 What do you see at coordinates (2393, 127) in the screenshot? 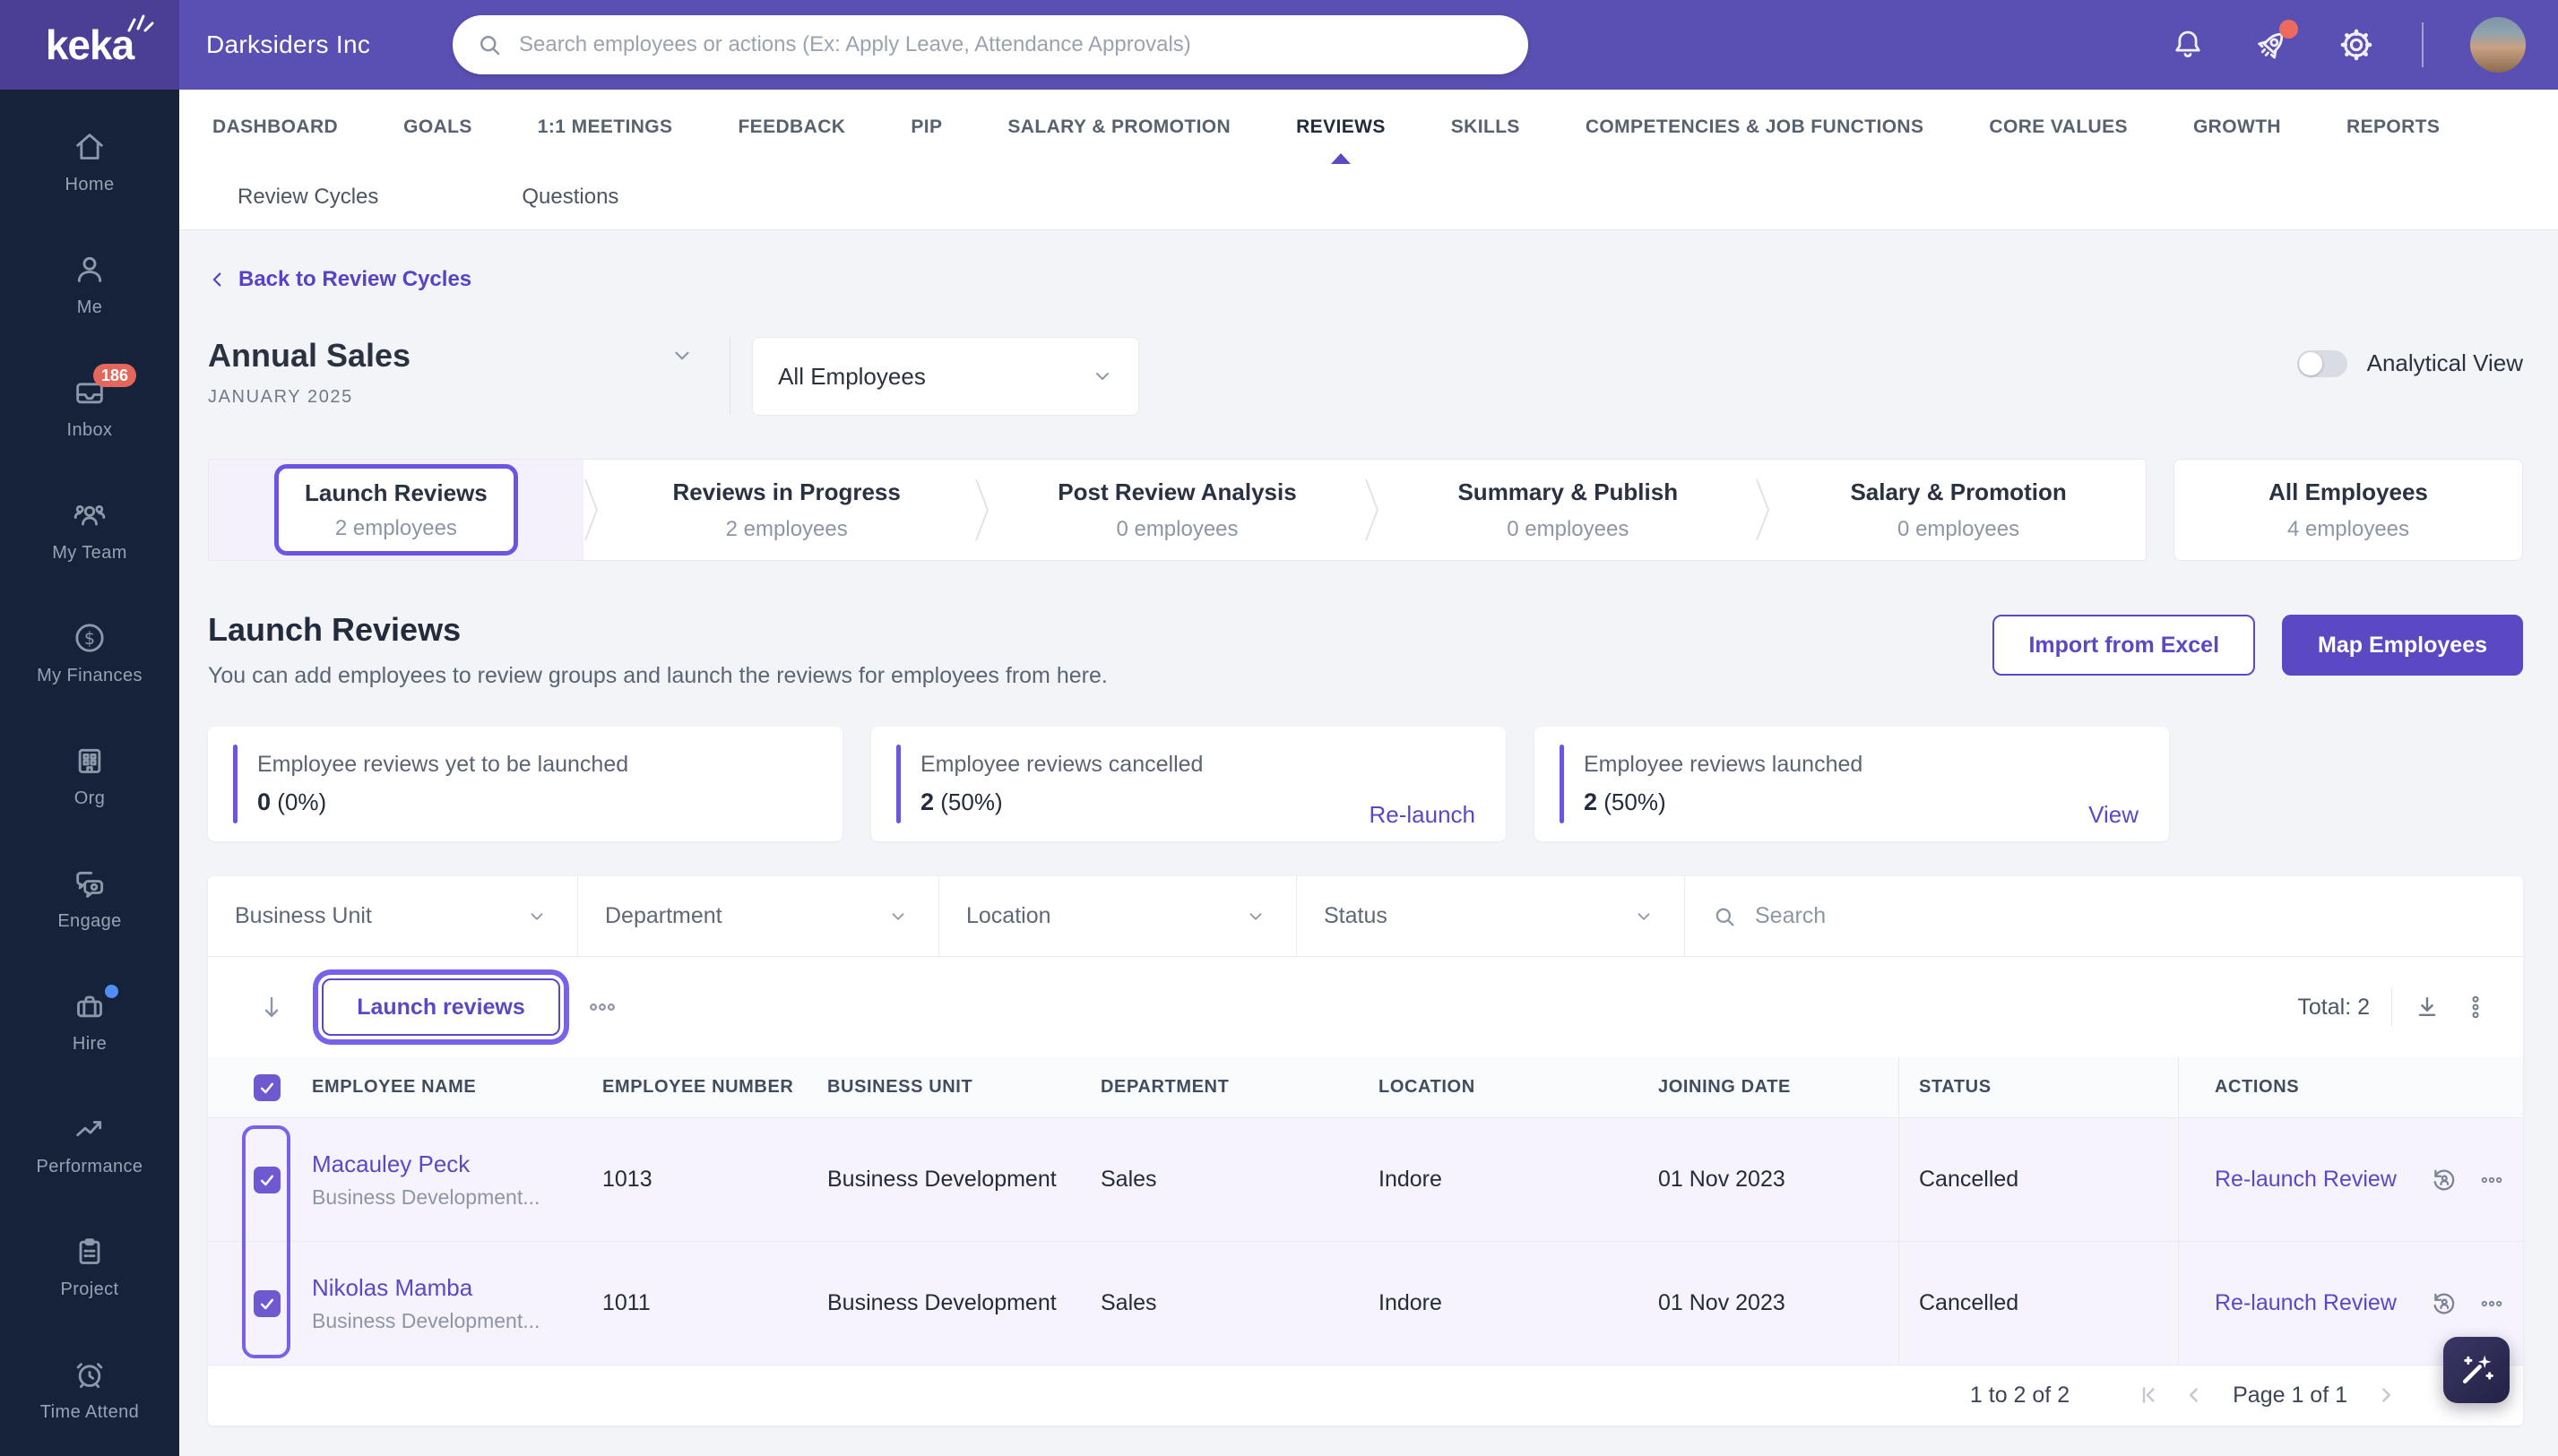
I see `tab-reports: REPORTS` at bounding box center [2393, 127].